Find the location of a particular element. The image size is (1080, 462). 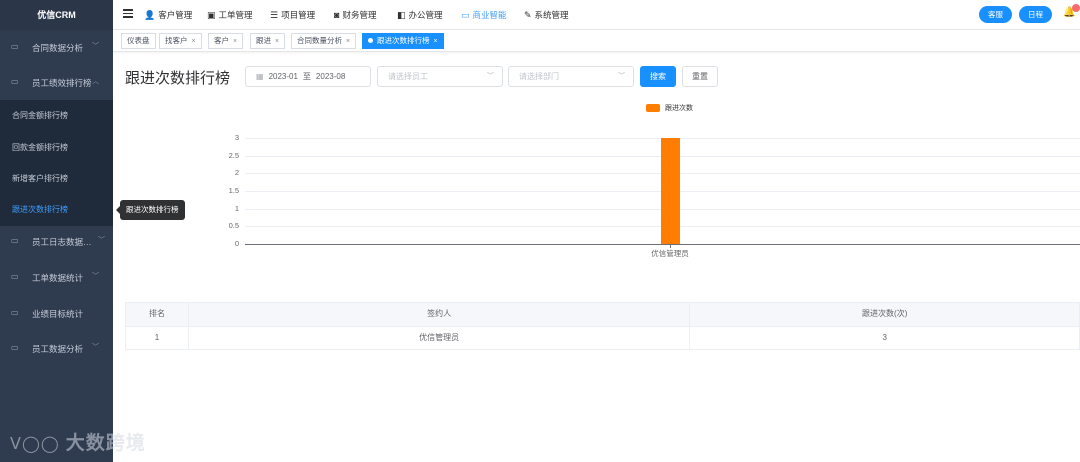

y-tick-label: 0.5 is located at coordinates (233, 226).